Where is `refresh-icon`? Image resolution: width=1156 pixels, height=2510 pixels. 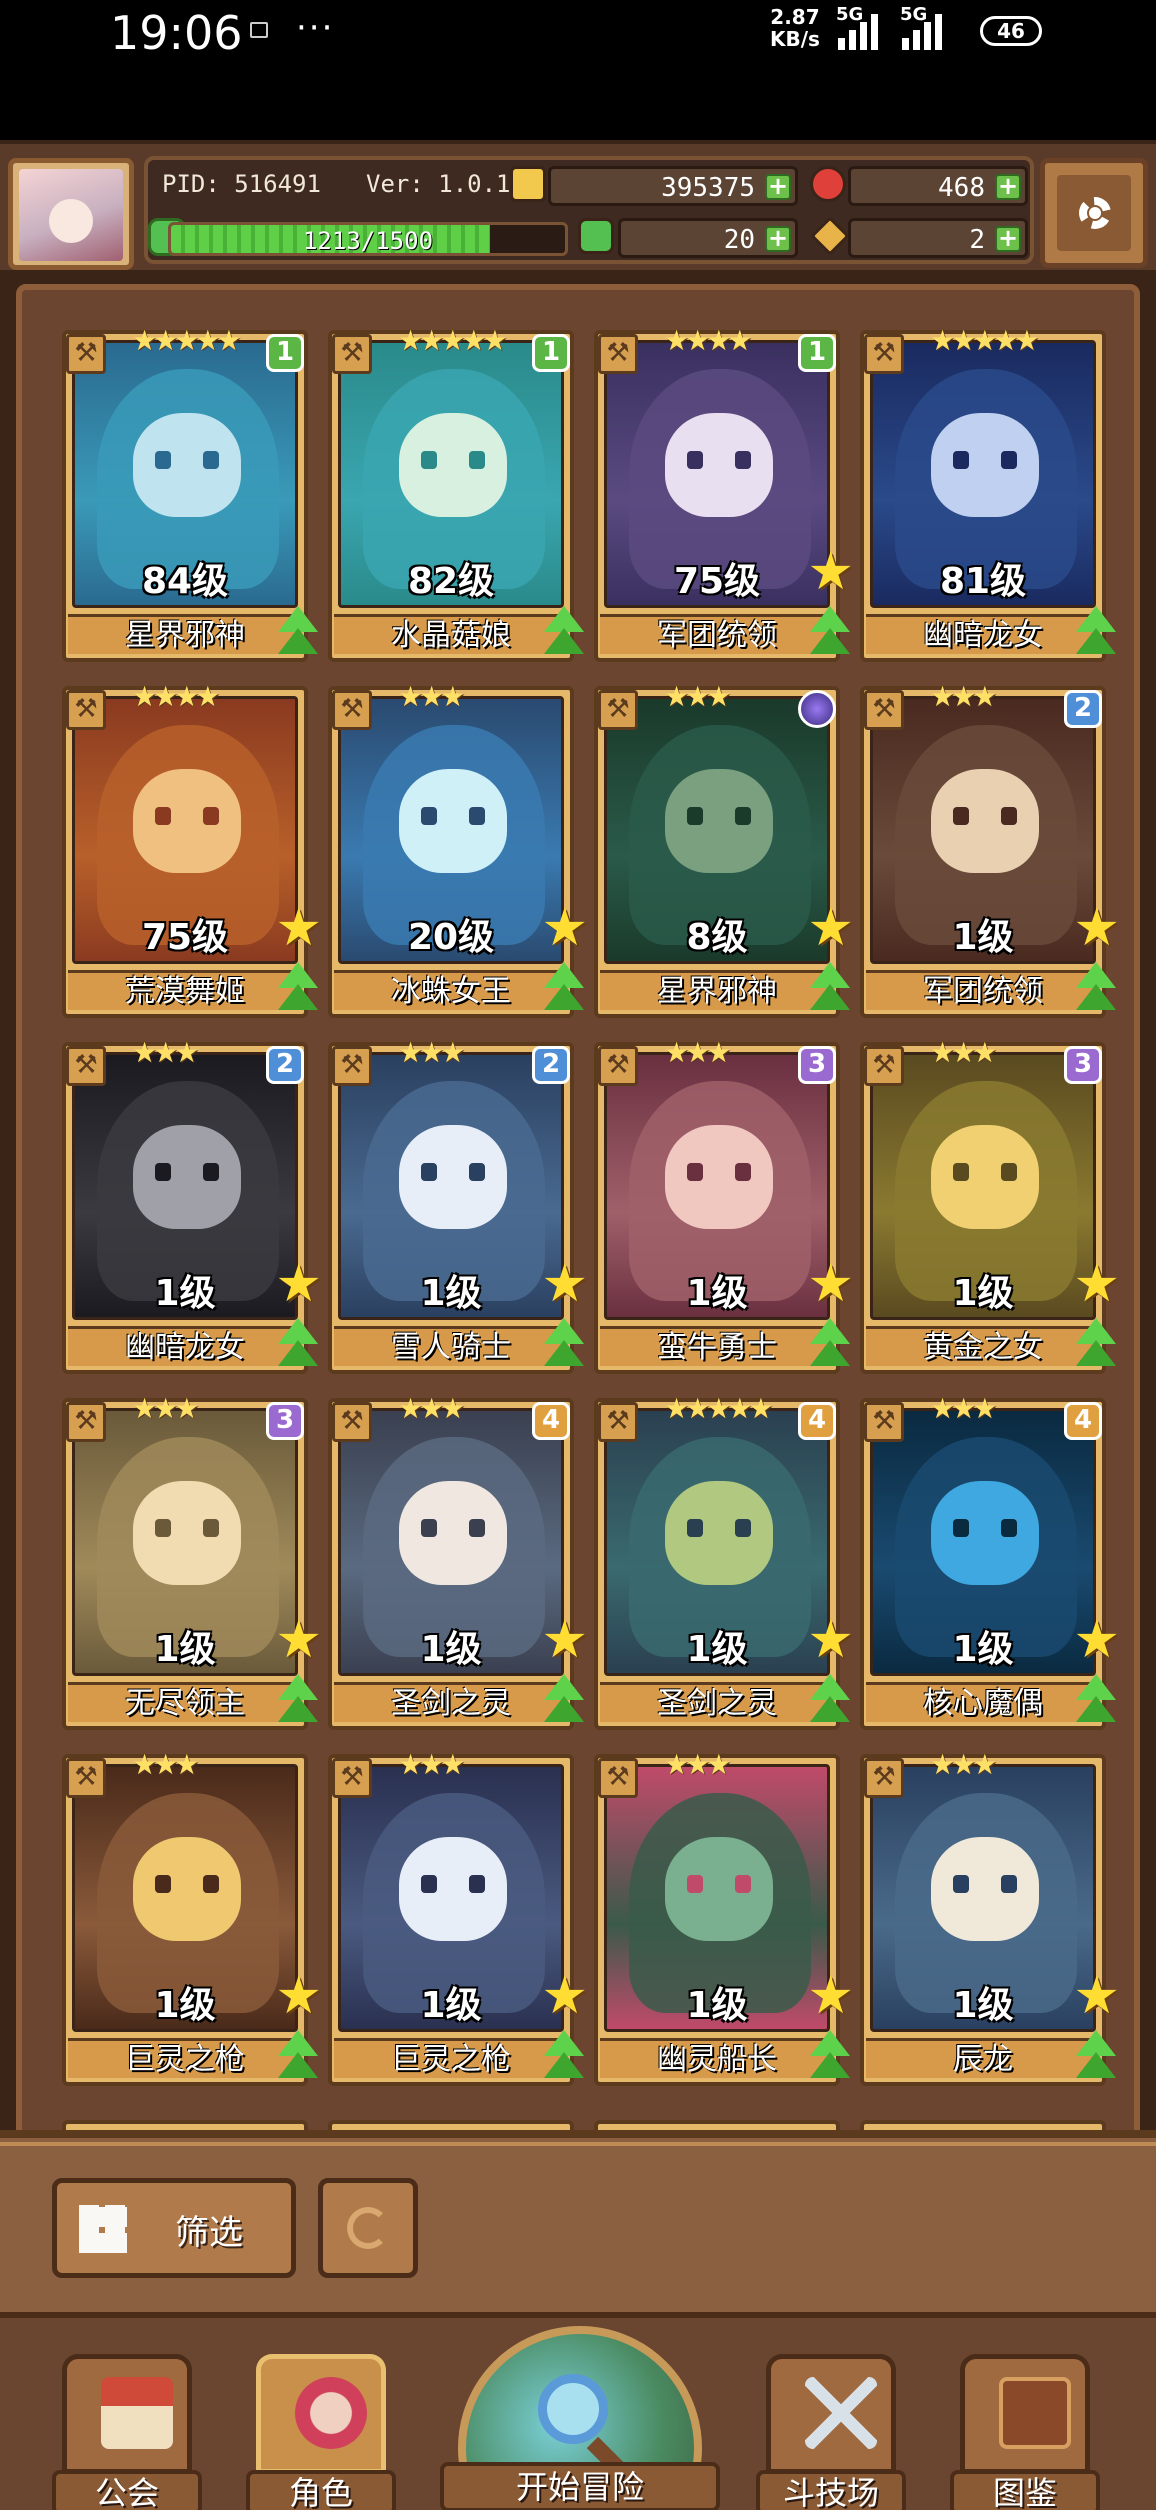
refresh-icon is located at coordinates (368, 2228).